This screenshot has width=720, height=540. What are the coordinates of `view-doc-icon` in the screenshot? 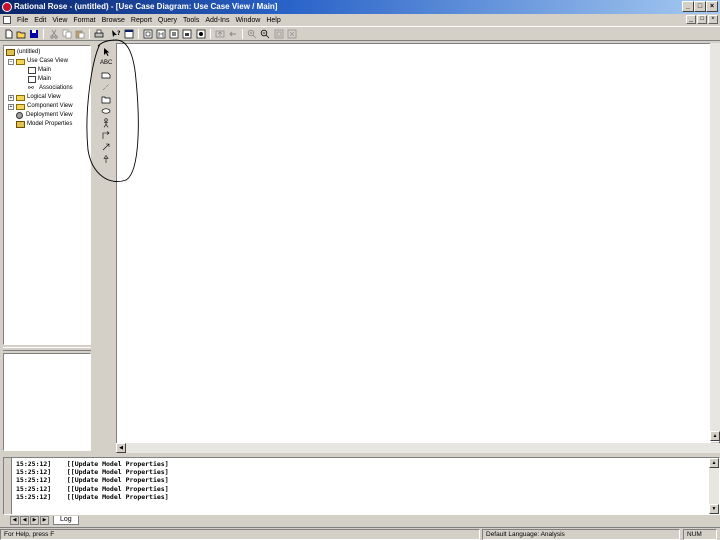 It's located at (129, 34).